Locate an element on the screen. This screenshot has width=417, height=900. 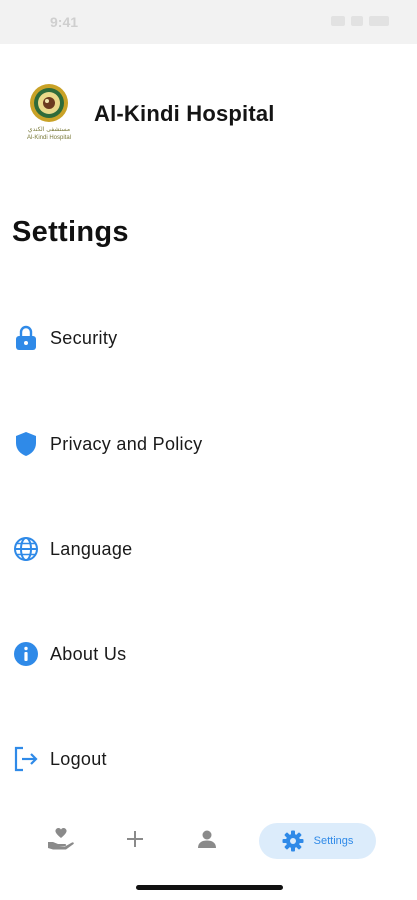
nav-profile-button is located at coordinates (207, 841).